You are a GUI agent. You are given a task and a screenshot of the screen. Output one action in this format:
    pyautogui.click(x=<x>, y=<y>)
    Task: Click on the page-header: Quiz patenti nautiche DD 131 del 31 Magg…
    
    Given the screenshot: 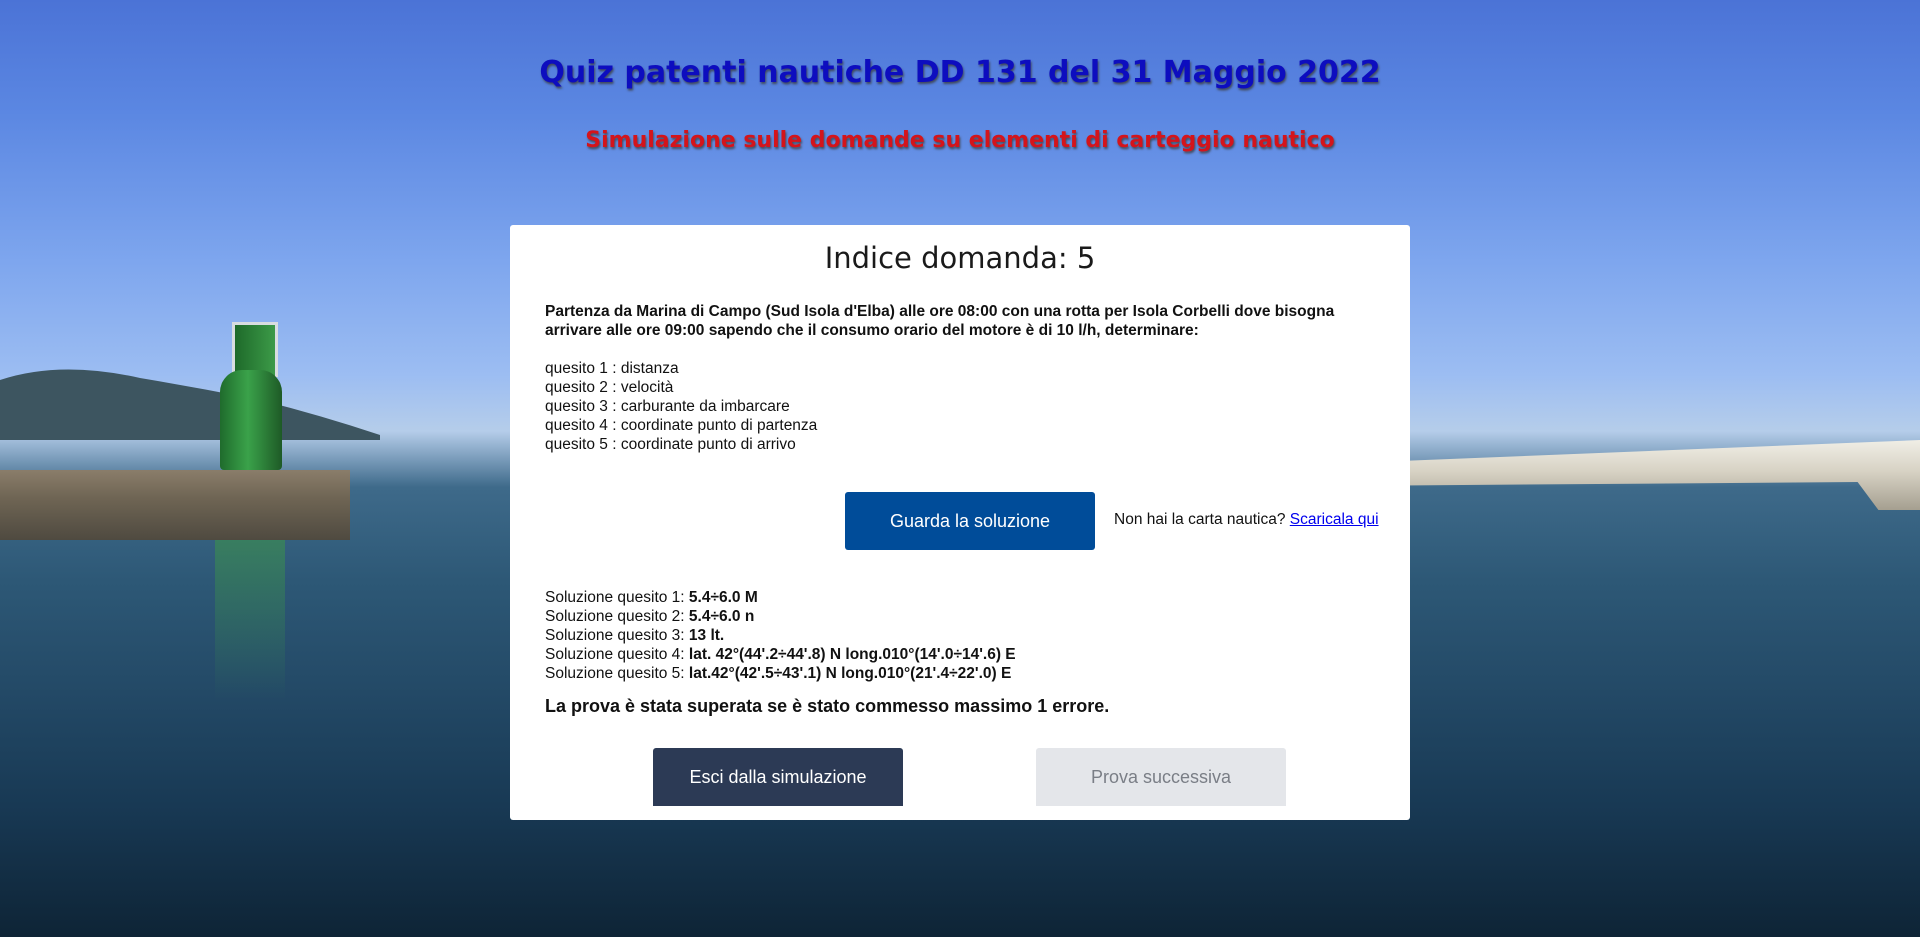 What is the action you would take?
    pyautogui.click(x=960, y=104)
    